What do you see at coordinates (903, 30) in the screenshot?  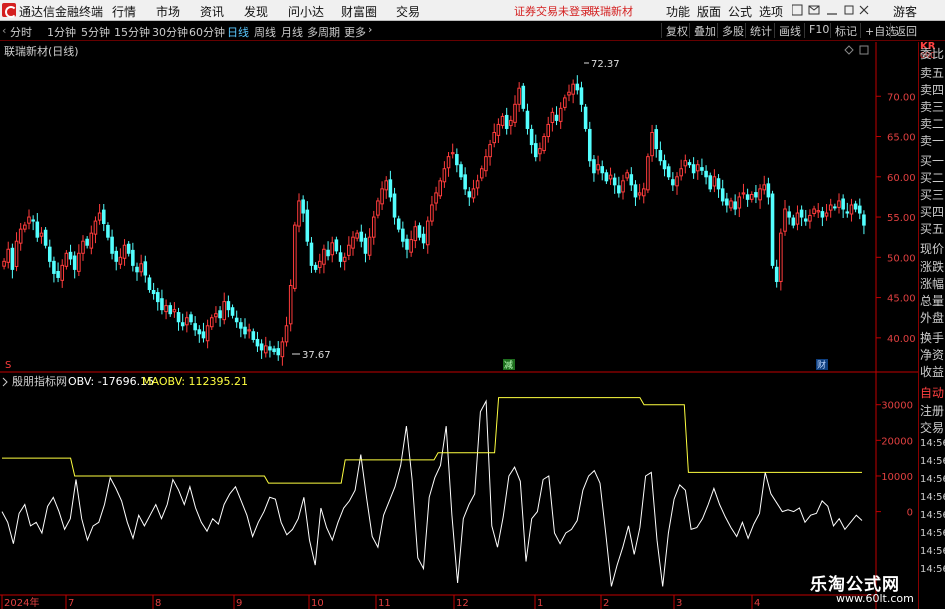 I see `tool-back: 返回` at bounding box center [903, 30].